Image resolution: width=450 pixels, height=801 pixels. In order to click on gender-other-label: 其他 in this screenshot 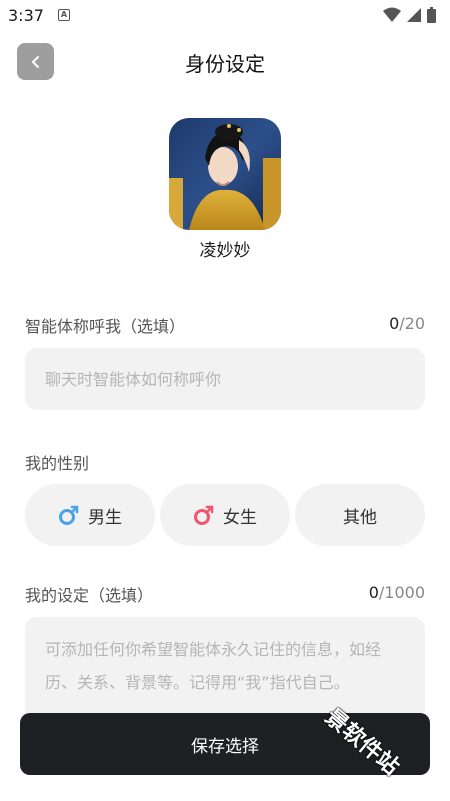, I will do `click(360, 517)`.